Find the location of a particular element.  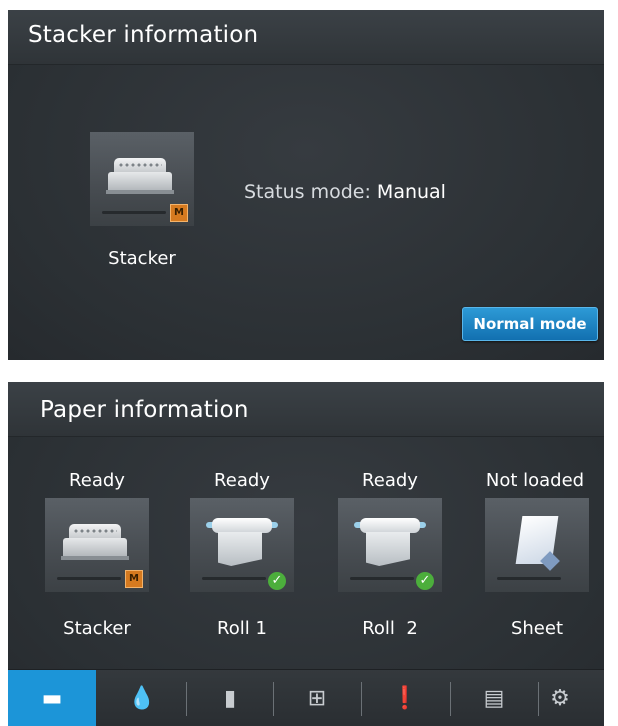

roll-2-status: Ready is located at coordinates (390, 480).